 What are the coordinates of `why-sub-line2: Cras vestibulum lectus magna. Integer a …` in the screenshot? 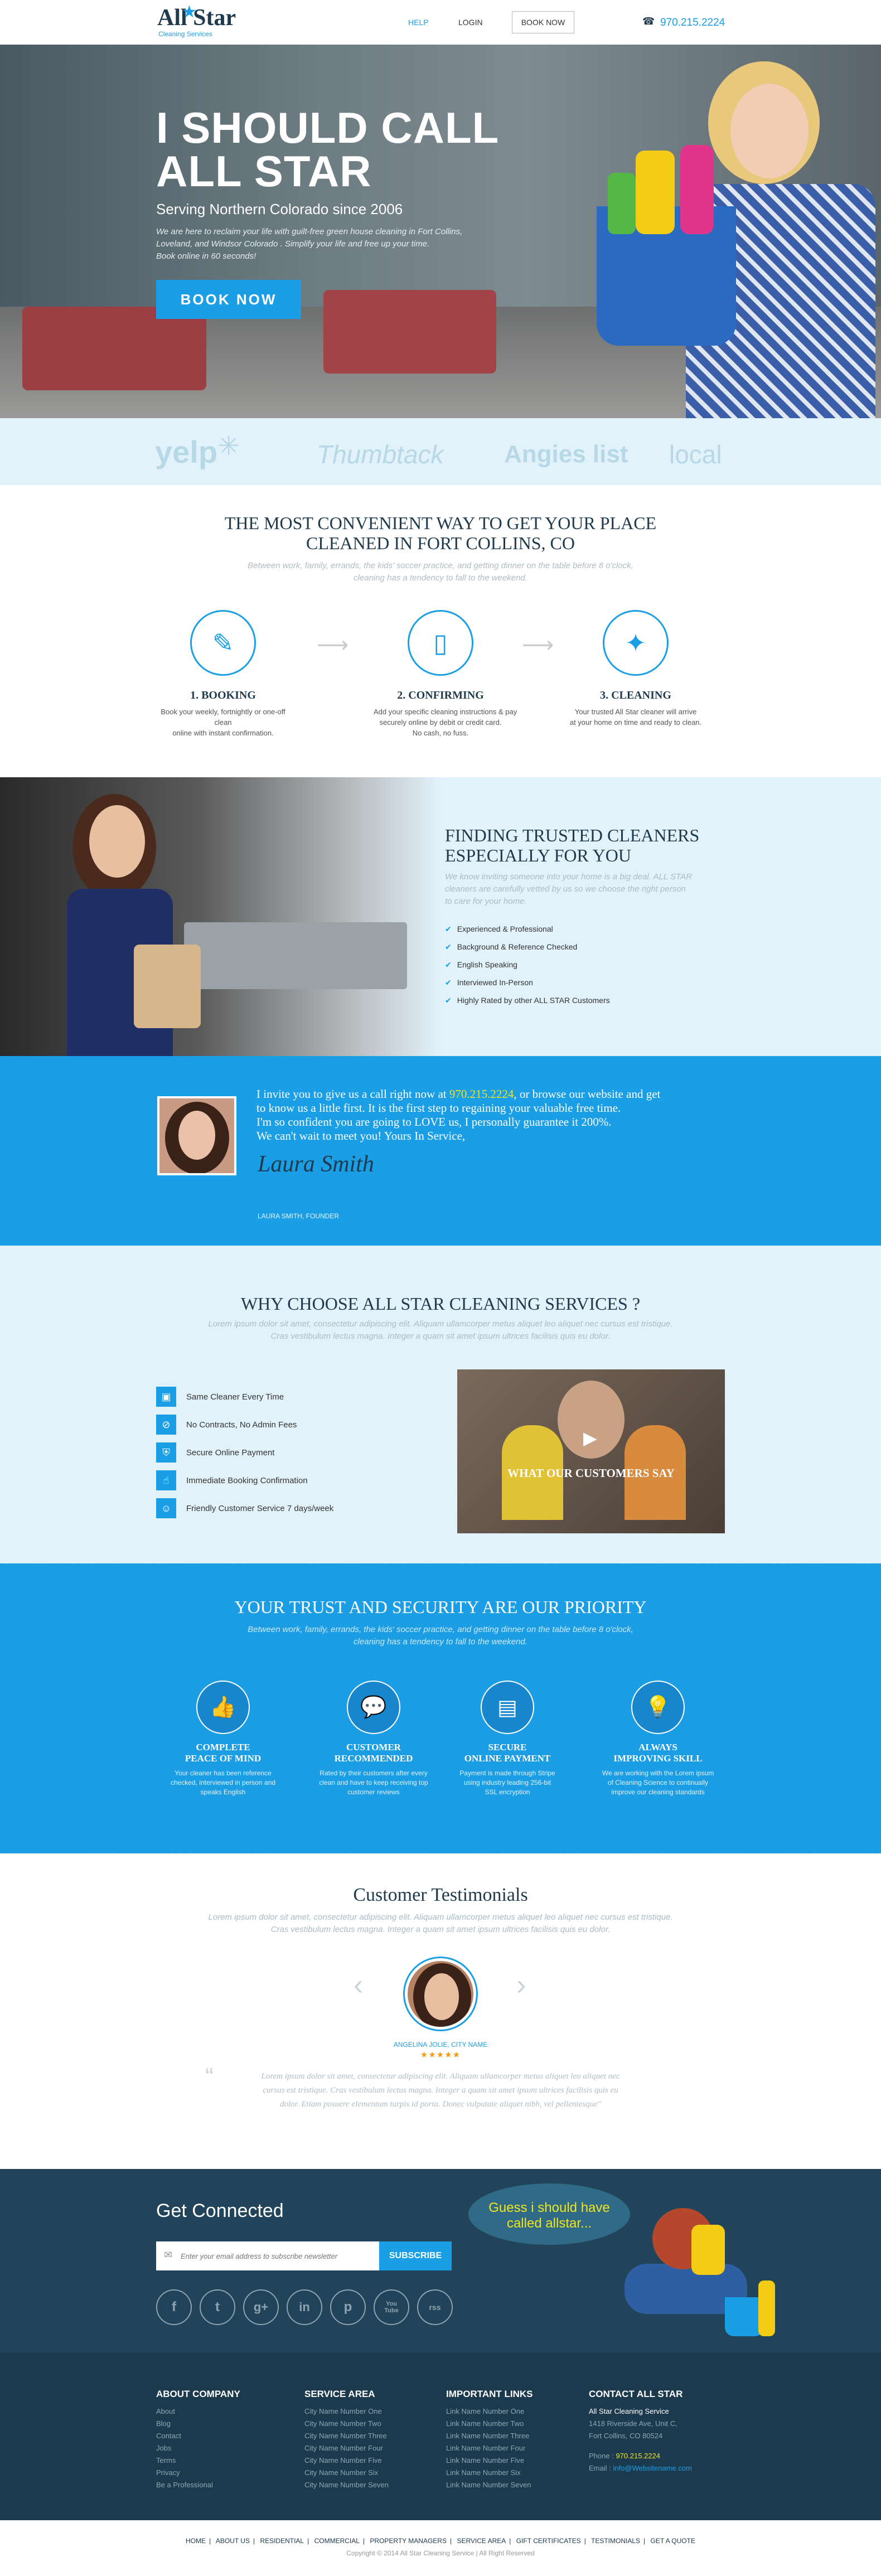 It's located at (440, 1336).